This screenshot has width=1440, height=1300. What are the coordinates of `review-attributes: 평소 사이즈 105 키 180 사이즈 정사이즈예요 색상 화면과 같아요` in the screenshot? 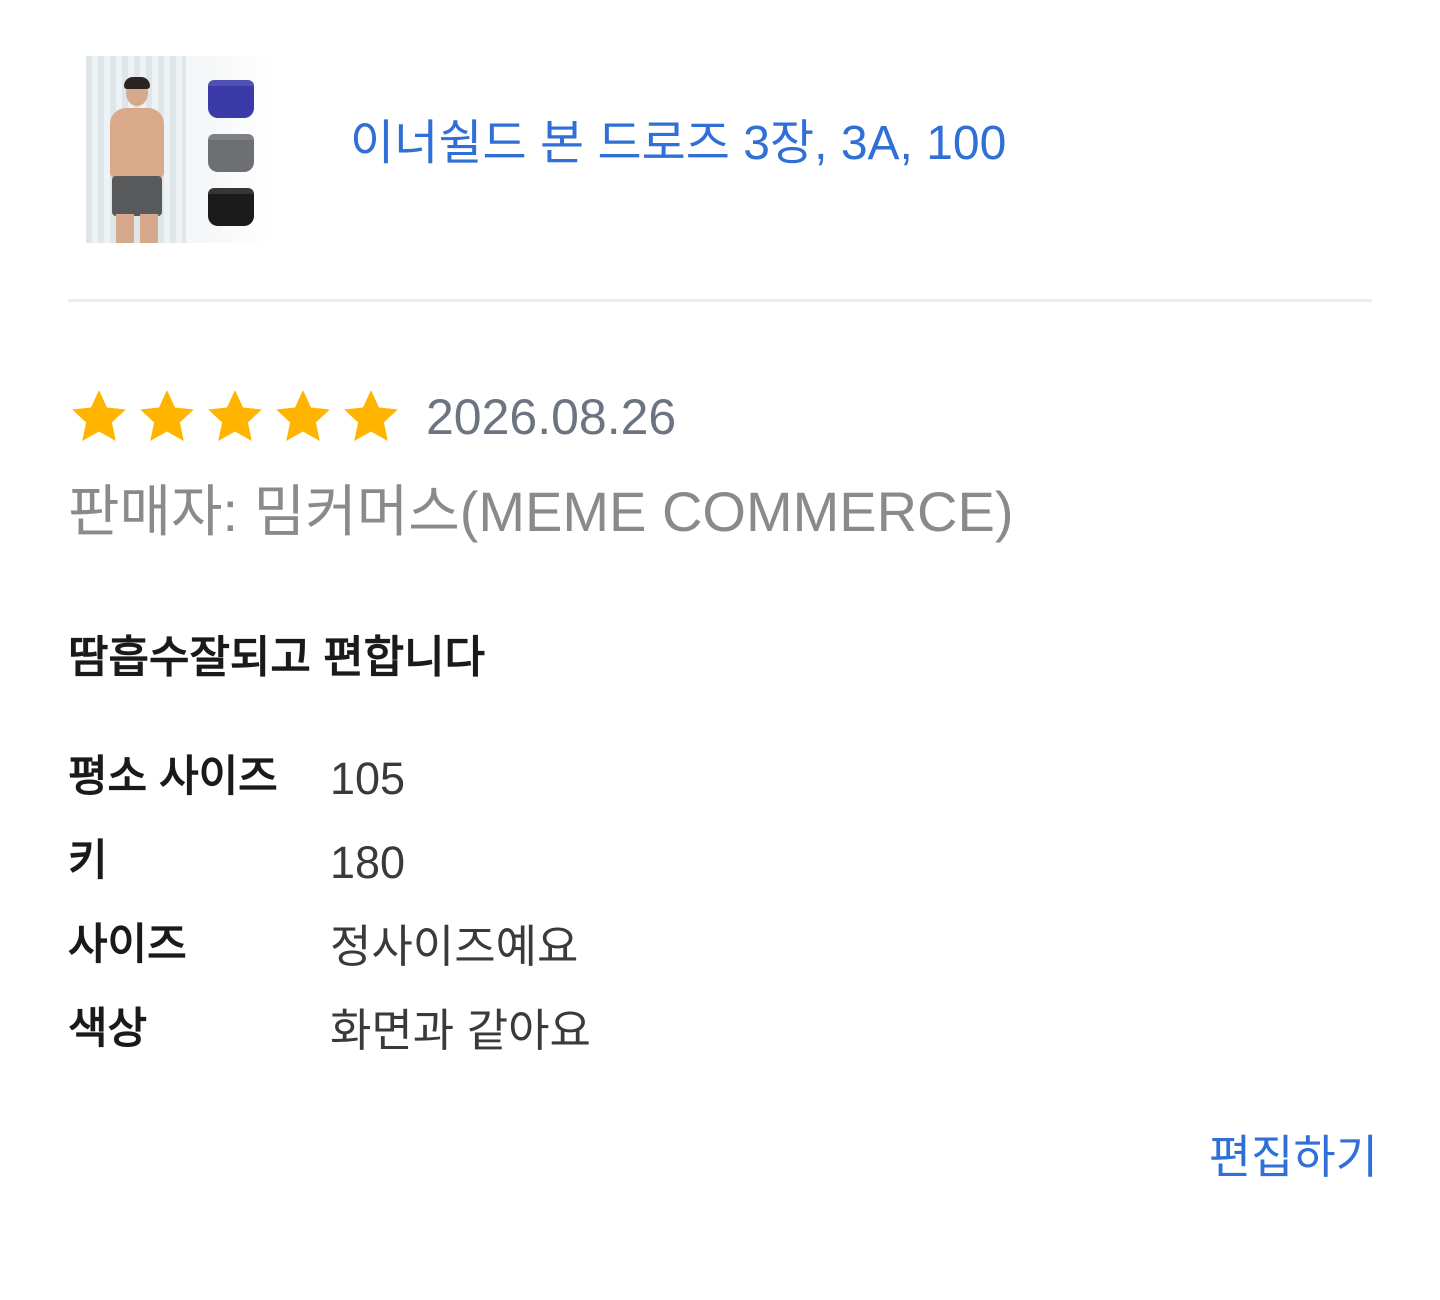 It's located at (418, 920).